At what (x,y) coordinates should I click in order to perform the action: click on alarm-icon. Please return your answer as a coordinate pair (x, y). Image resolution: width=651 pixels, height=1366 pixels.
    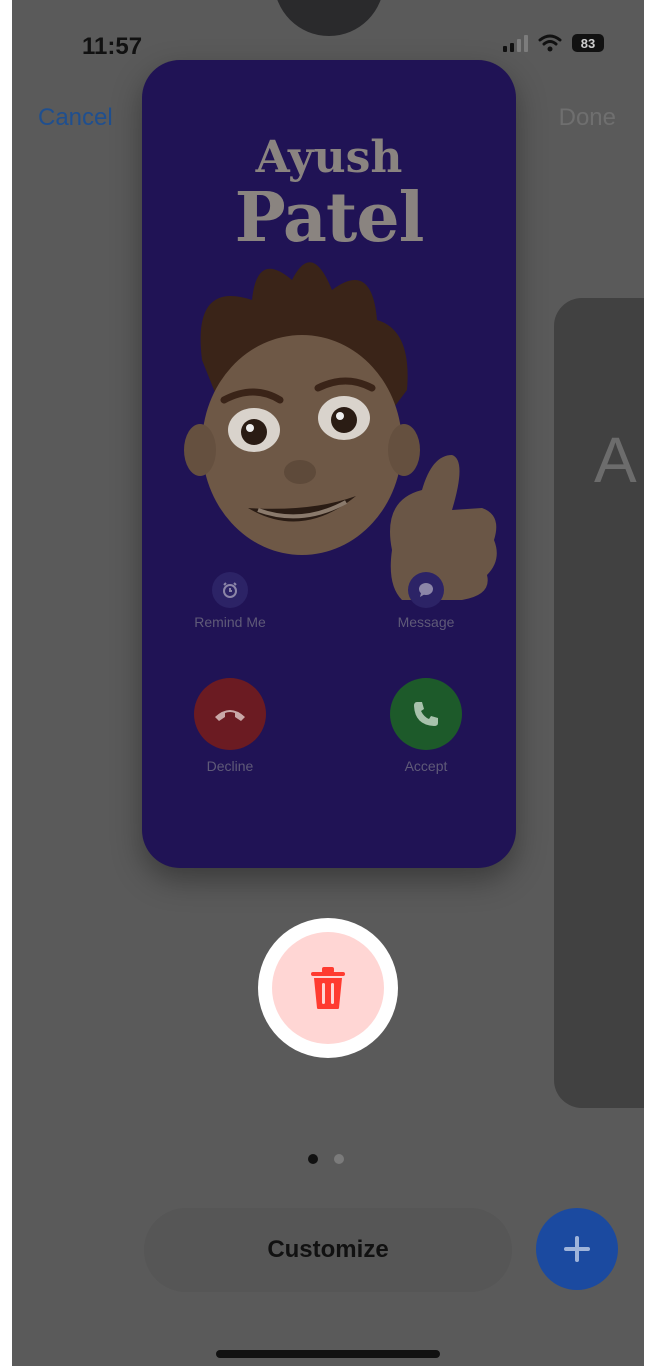
    Looking at the image, I should click on (230, 590).